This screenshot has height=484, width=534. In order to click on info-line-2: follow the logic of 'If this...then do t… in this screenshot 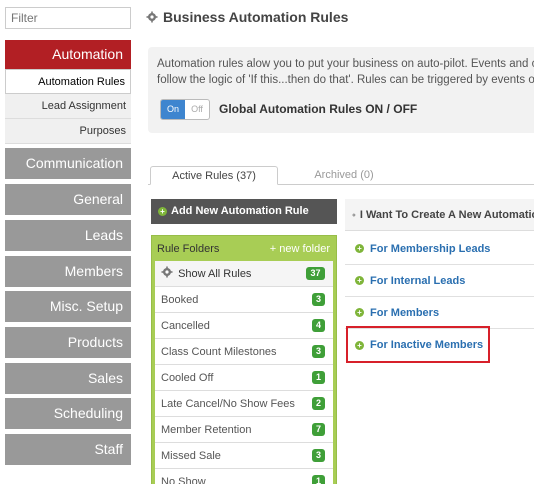, I will do `click(345, 80)`.